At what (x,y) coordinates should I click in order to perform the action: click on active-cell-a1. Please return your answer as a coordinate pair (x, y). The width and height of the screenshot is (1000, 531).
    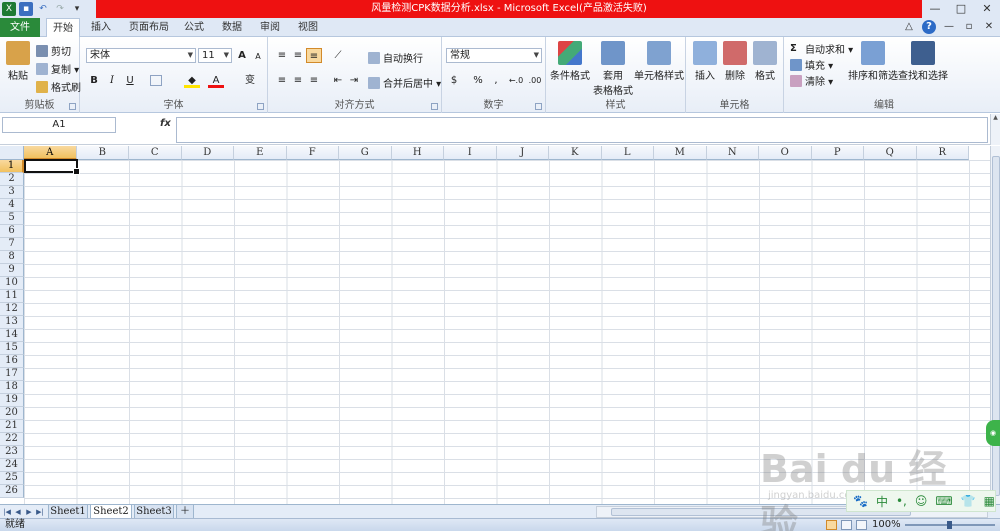
    Looking at the image, I should click on (52, 167).